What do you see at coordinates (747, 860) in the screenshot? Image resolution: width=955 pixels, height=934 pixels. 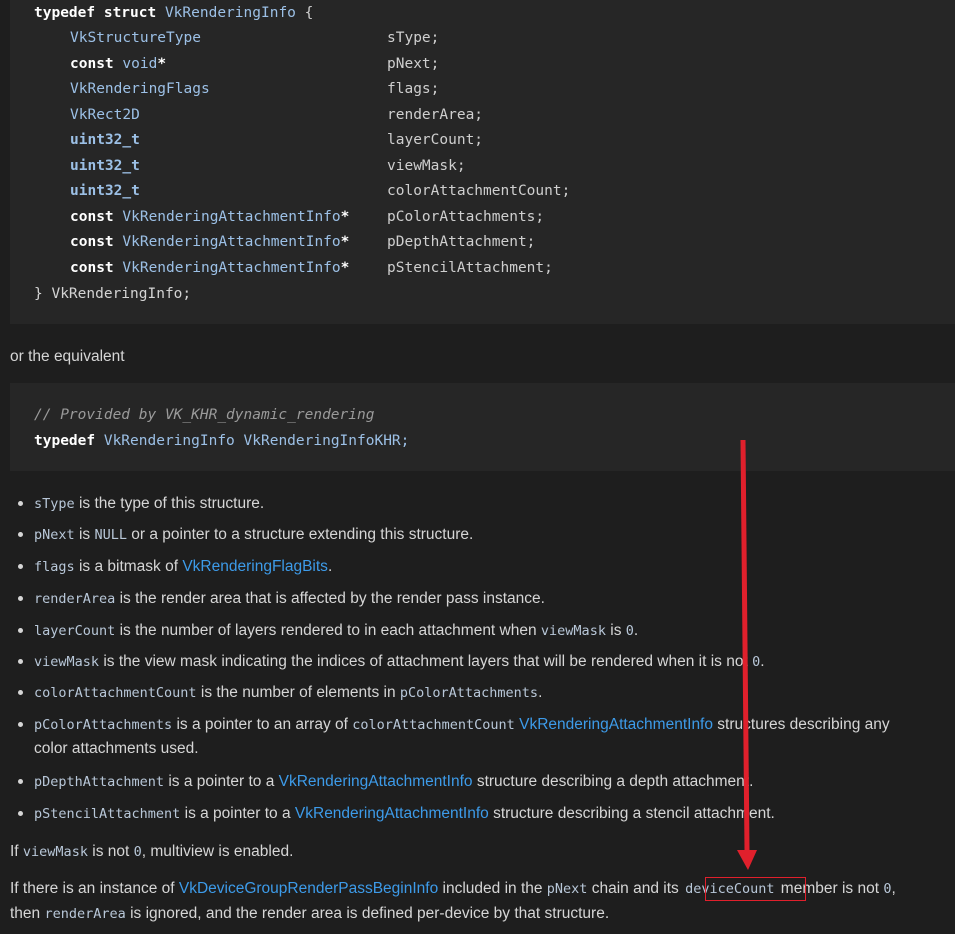 I see `arrow-head` at bounding box center [747, 860].